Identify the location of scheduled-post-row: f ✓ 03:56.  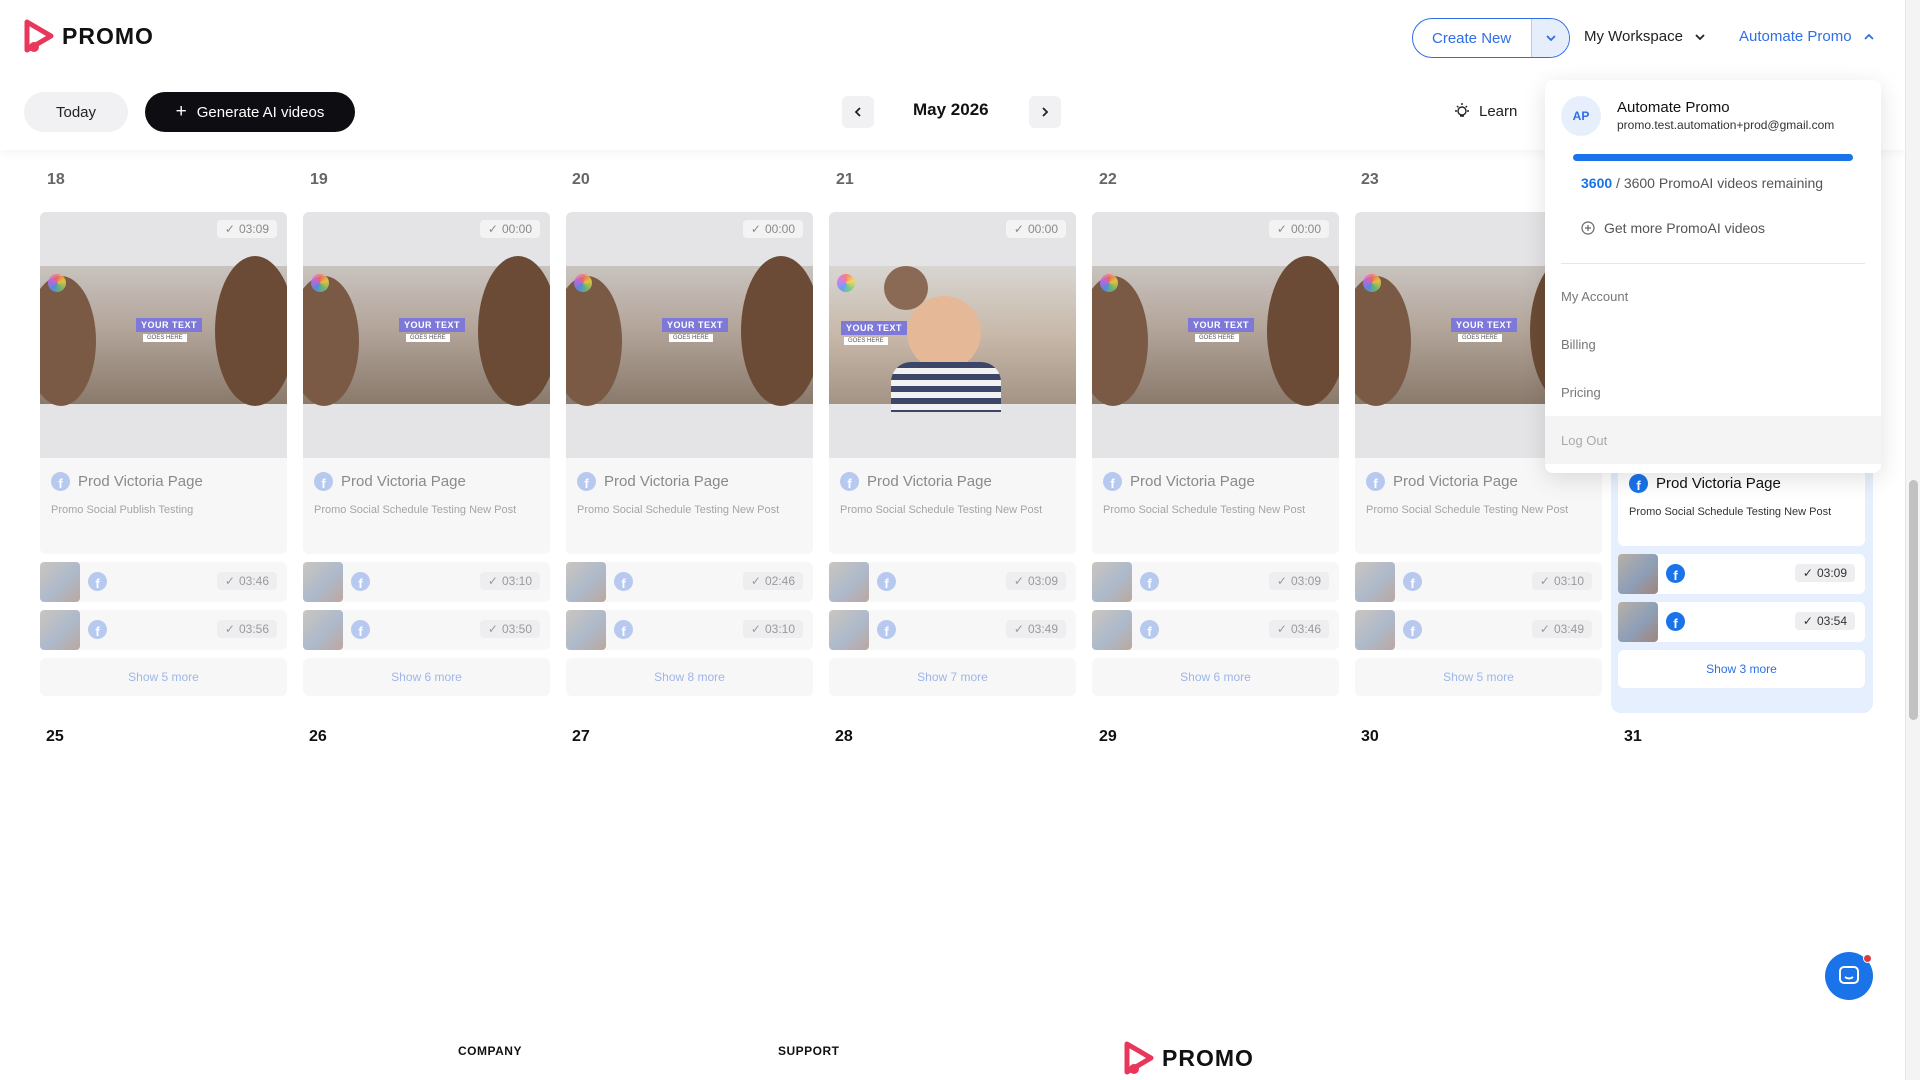
(163, 630).